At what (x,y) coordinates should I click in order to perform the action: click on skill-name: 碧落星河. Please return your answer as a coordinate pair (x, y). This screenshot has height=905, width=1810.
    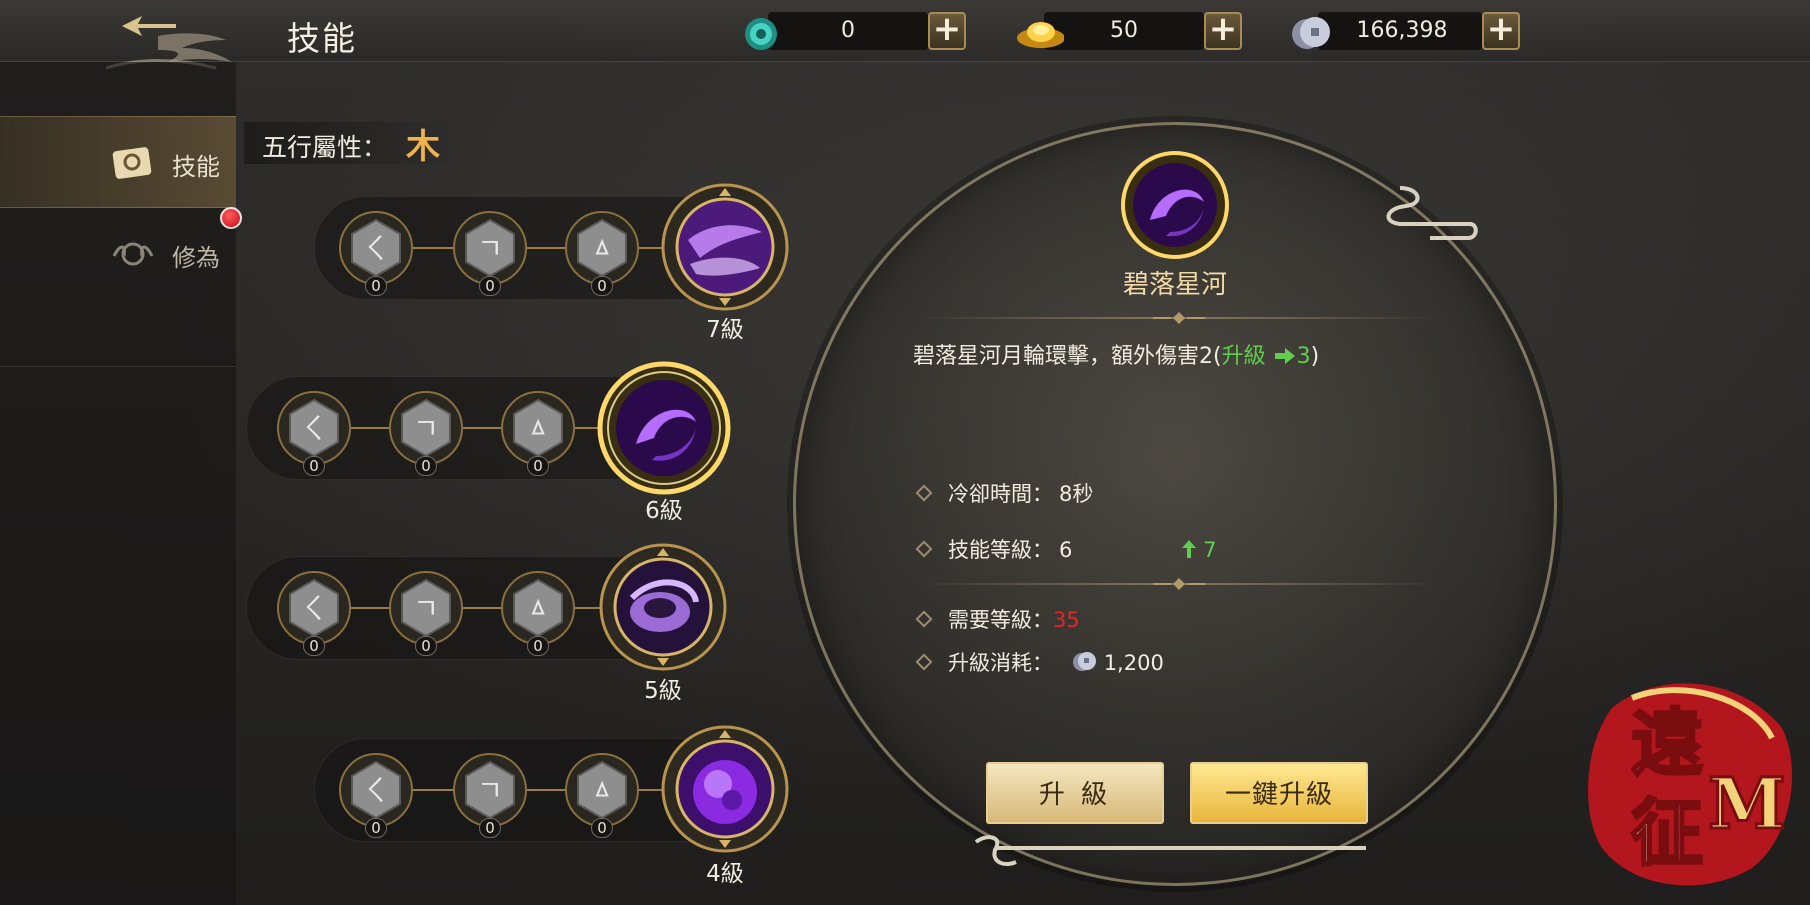
    Looking at the image, I should click on (1174, 285).